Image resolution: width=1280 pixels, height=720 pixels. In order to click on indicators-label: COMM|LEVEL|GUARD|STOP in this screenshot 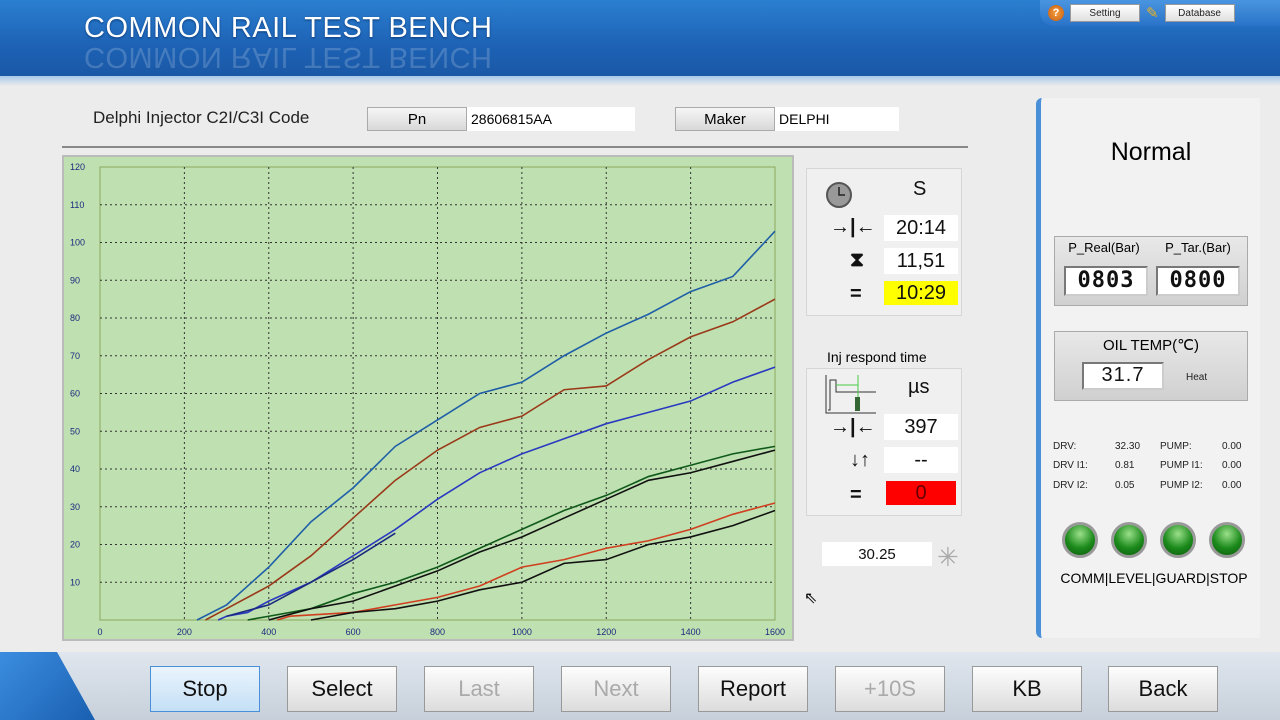, I will do `click(1154, 578)`.